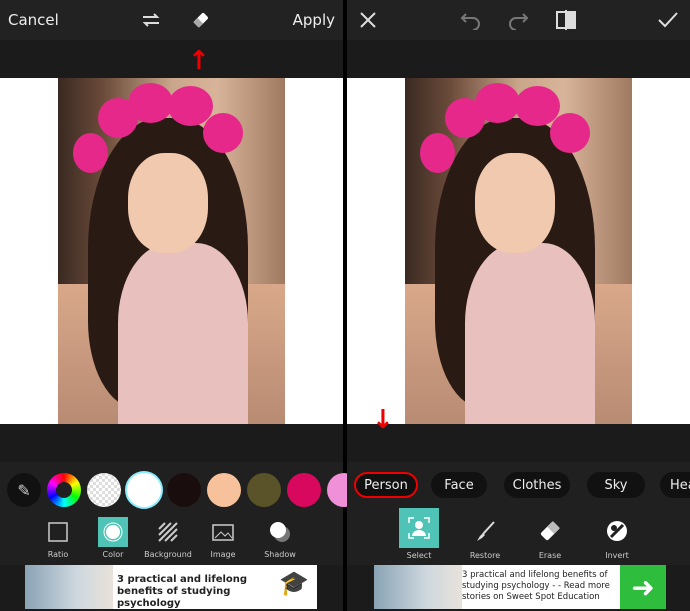 Image resolution: width=690 pixels, height=611 pixels. What do you see at coordinates (168, 532) in the screenshot?
I see `background-icon` at bounding box center [168, 532].